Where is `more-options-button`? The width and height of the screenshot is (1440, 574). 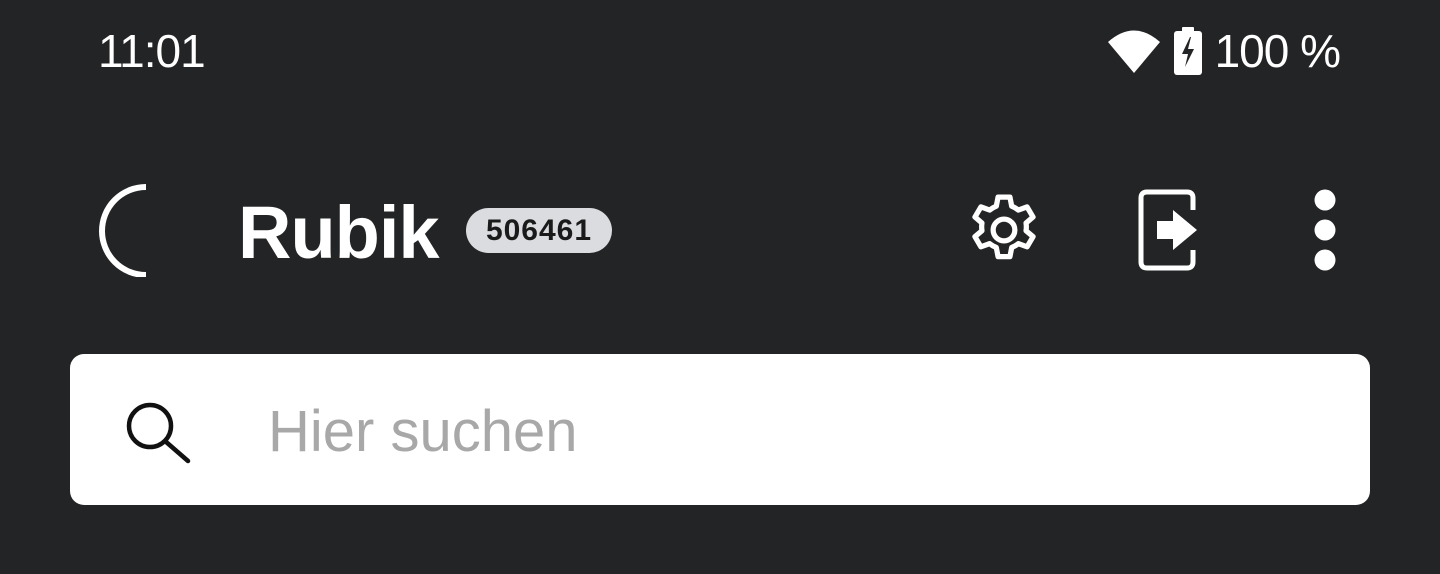 more-options-button is located at coordinates (1325, 230).